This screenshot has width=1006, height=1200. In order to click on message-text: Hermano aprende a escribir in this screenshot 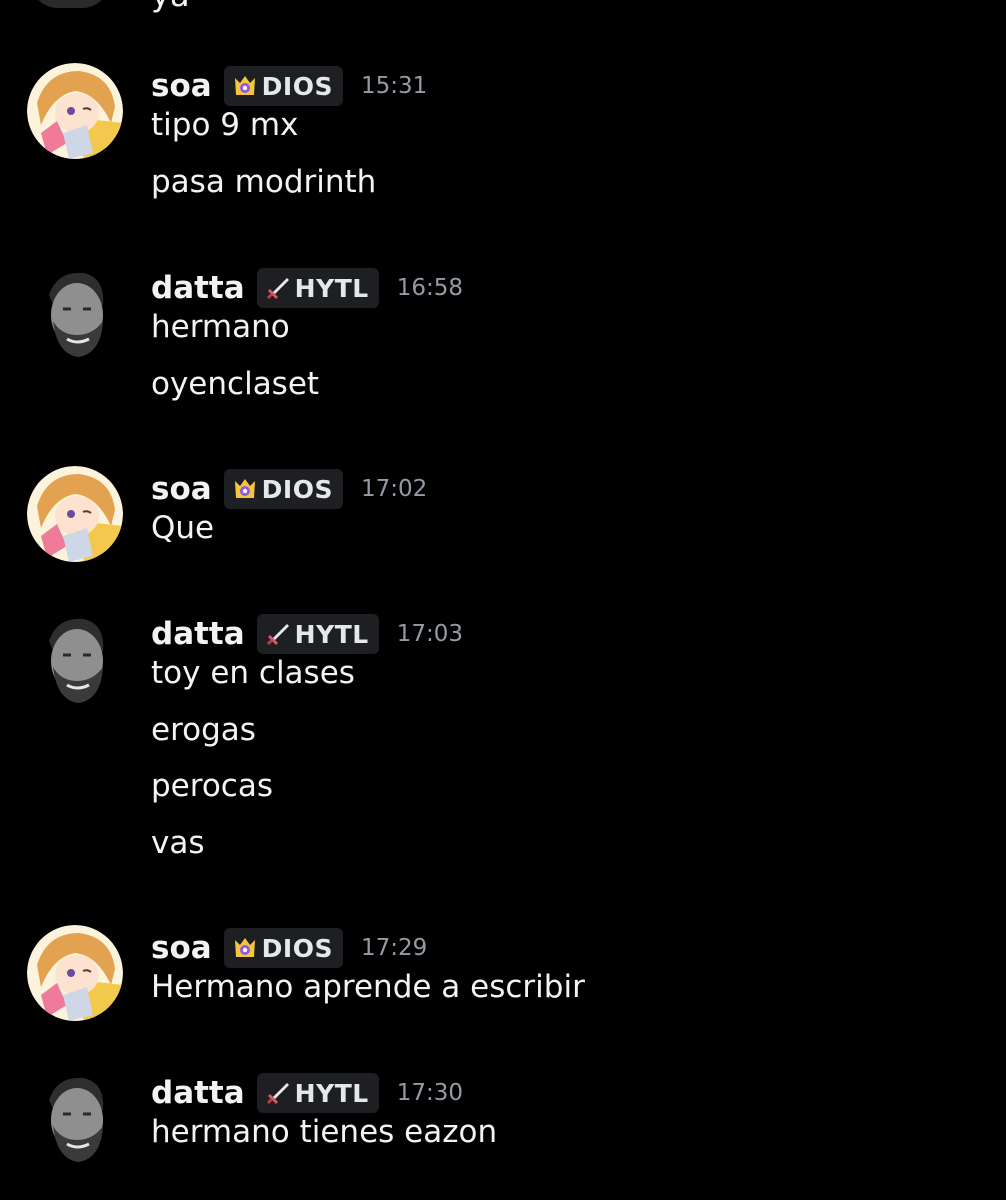, I will do `click(368, 987)`.